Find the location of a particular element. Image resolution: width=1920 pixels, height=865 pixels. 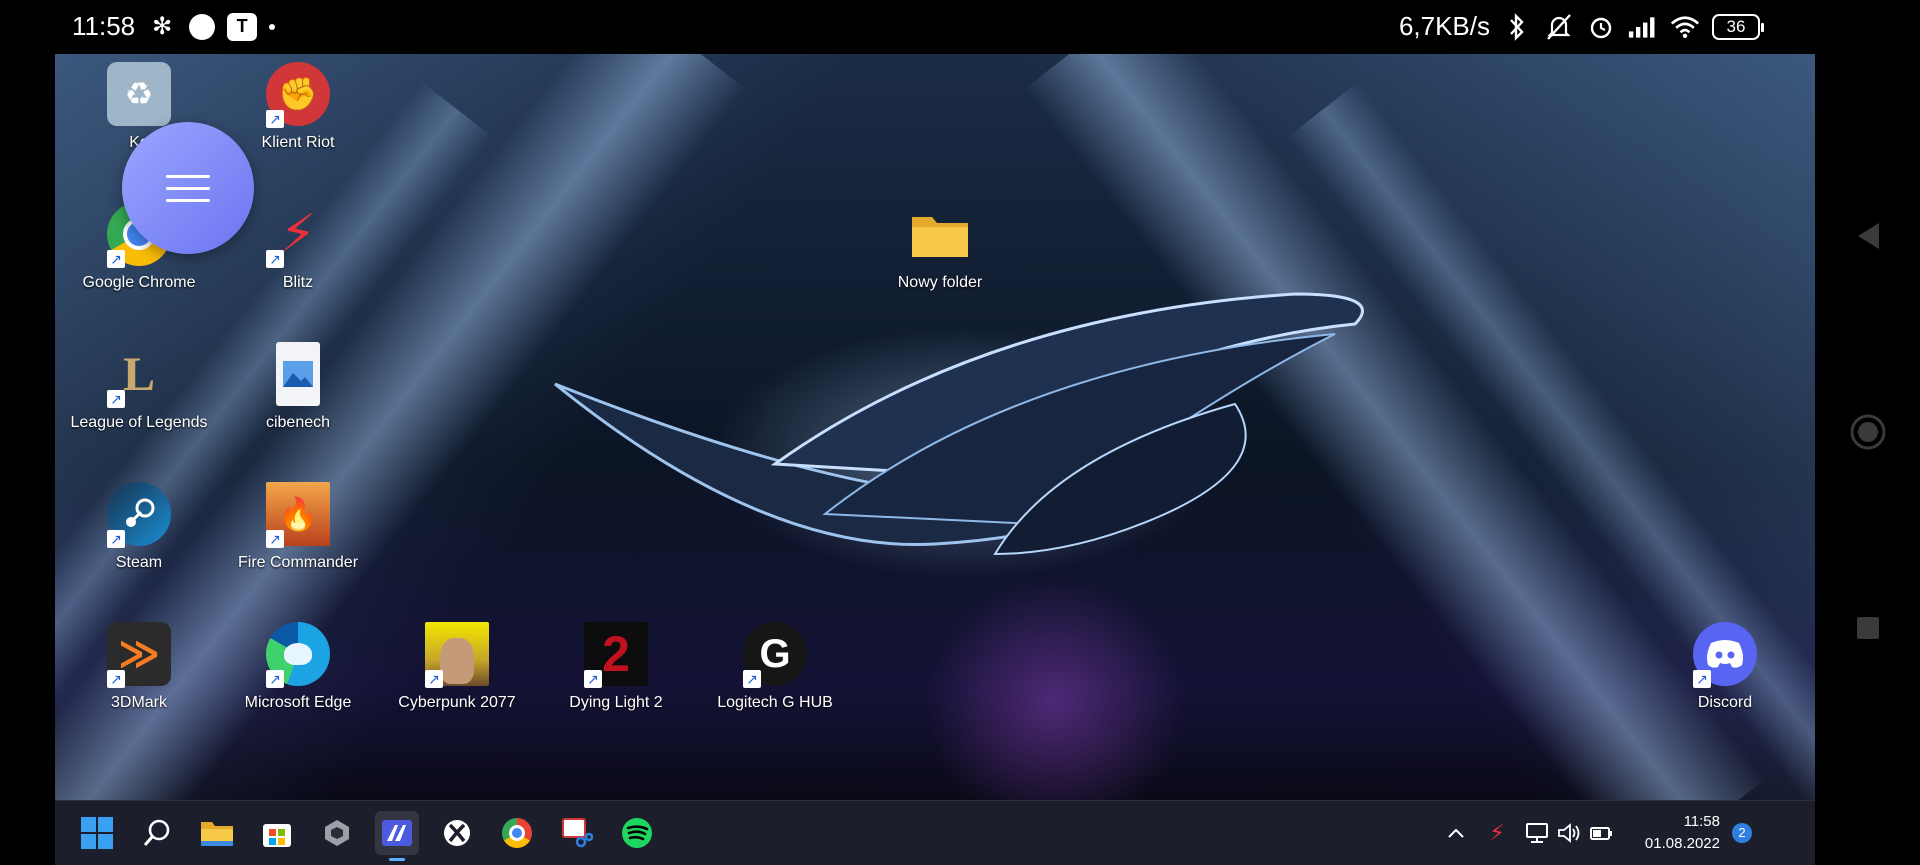

alarm-icon is located at coordinates (1601, 27).